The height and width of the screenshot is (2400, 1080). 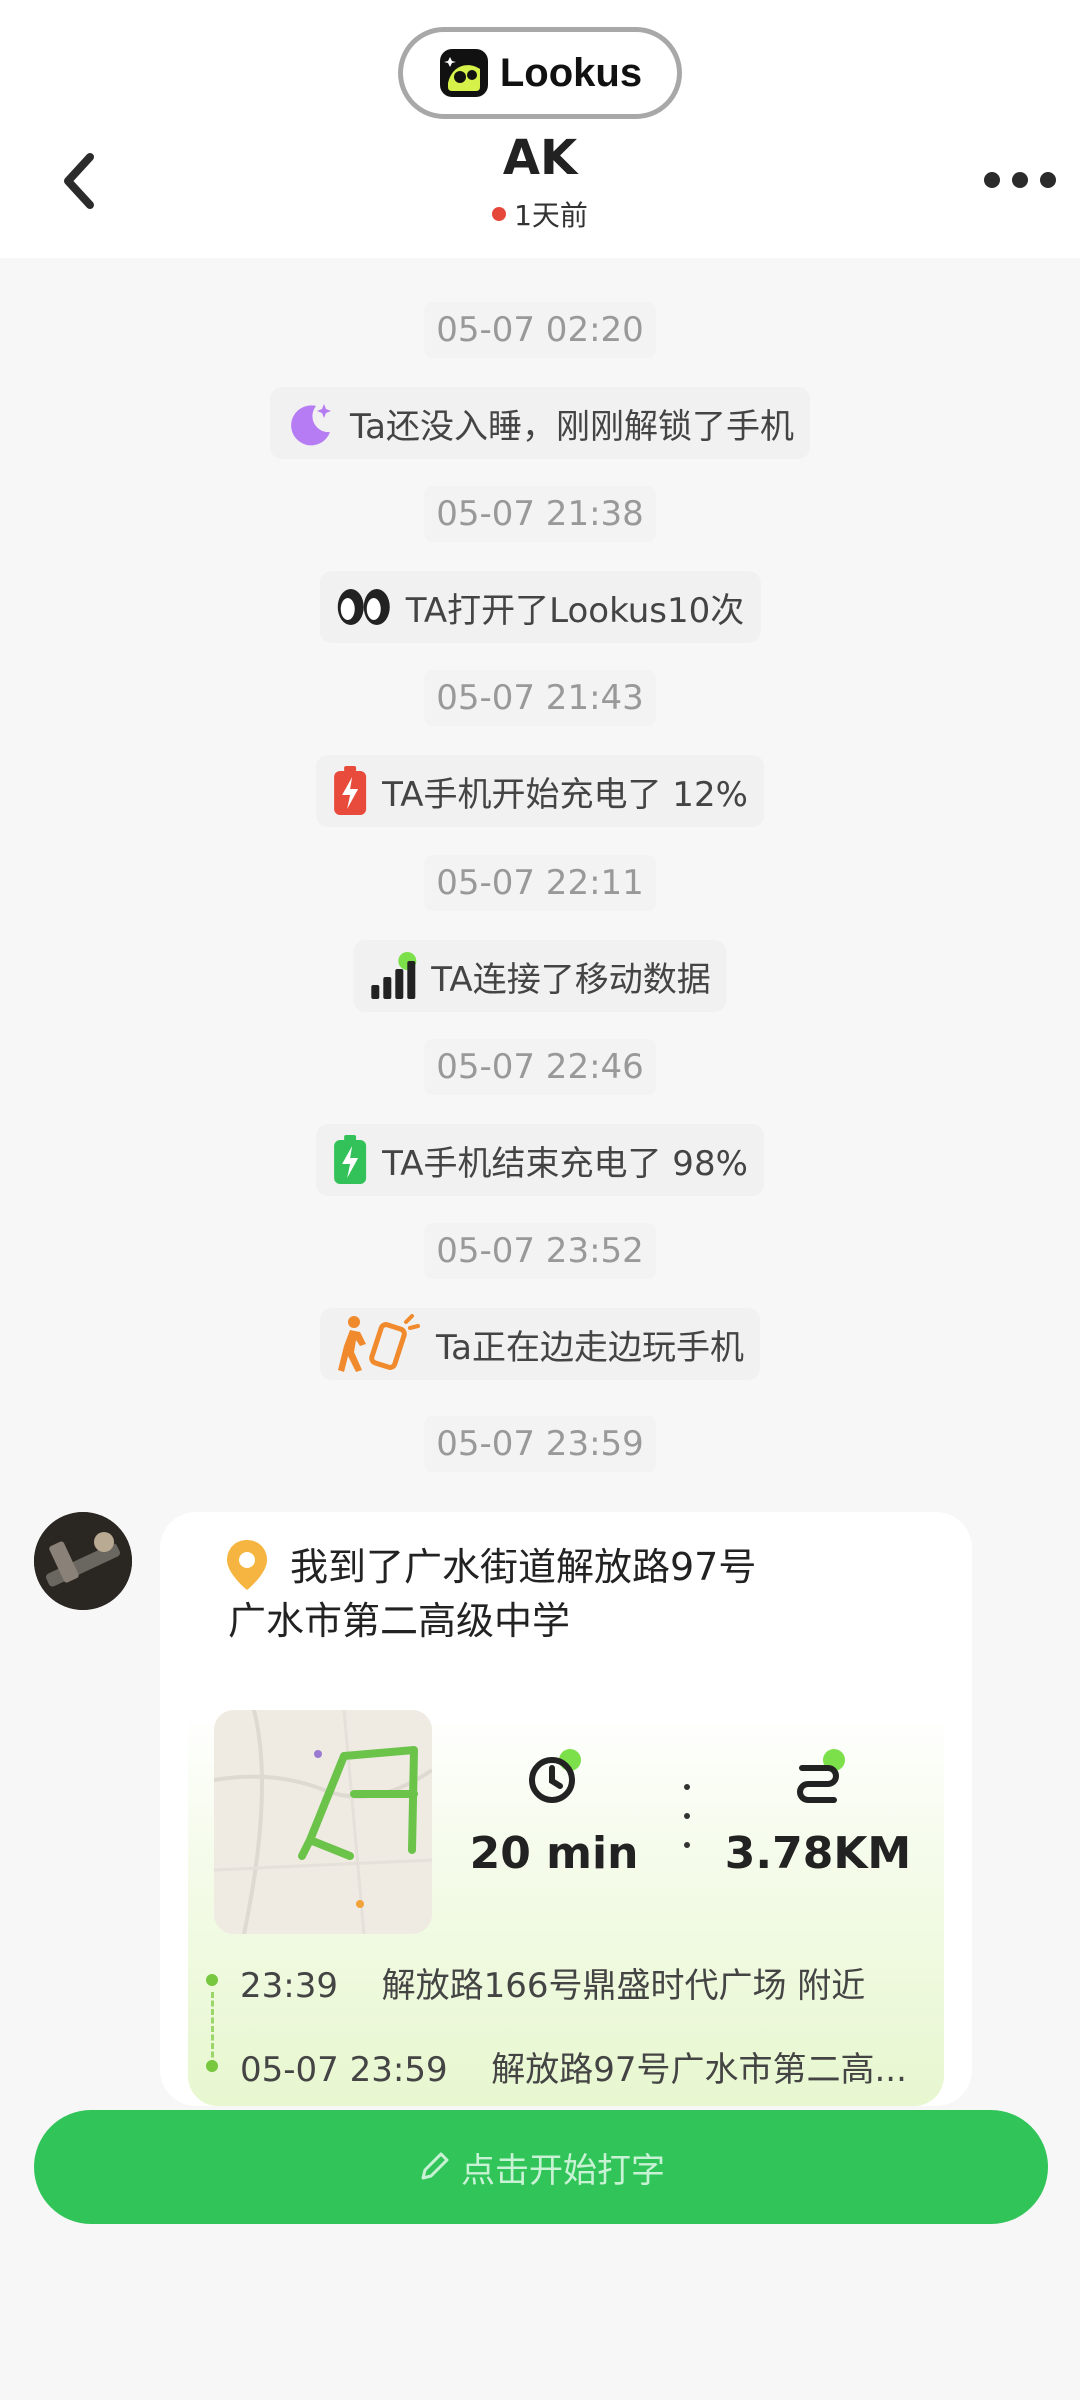 What do you see at coordinates (350, 790) in the screenshot?
I see `battery-low-charging-icon` at bounding box center [350, 790].